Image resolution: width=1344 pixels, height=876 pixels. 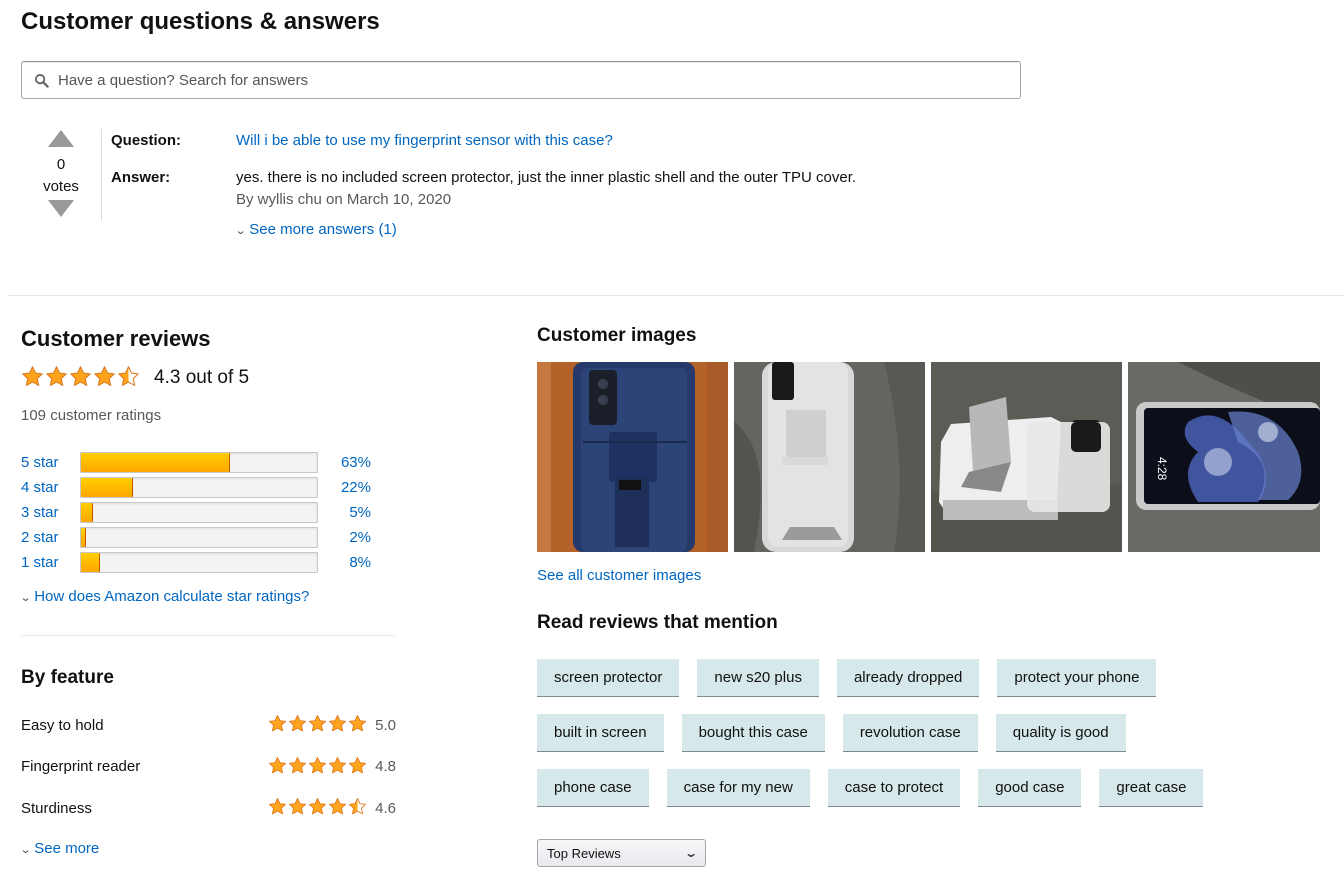 What do you see at coordinates (344, 512) in the screenshot?
I see `histogram-percent: 5%` at bounding box center [344, 512].